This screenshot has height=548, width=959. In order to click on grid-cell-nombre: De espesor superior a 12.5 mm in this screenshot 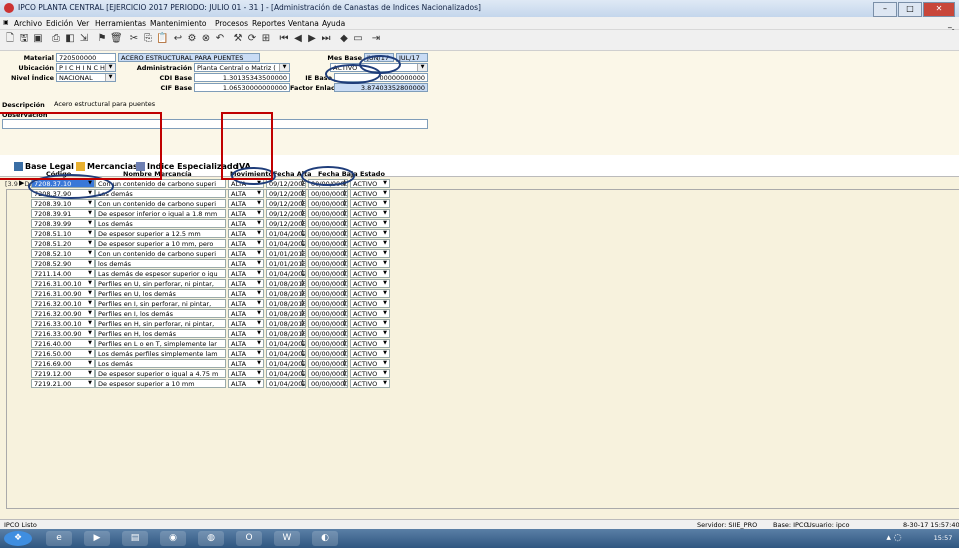, I will do `click(160, 233)`.